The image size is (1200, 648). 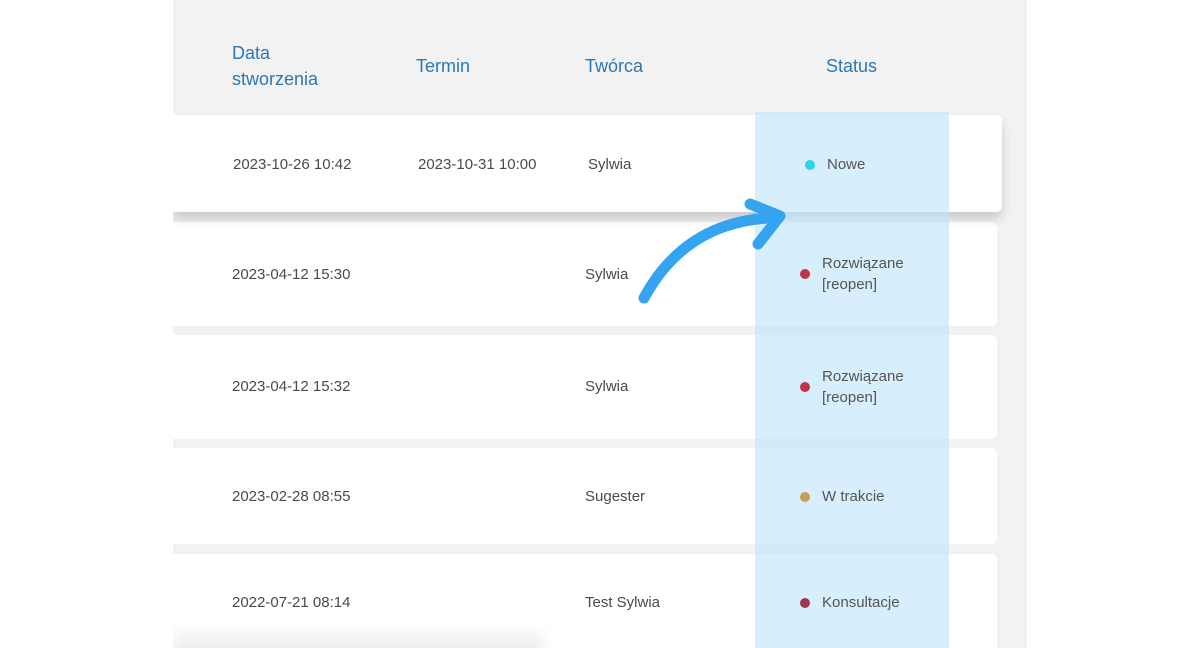 I want to click on status-label: Konsultacje, so click(x=861, y=602).